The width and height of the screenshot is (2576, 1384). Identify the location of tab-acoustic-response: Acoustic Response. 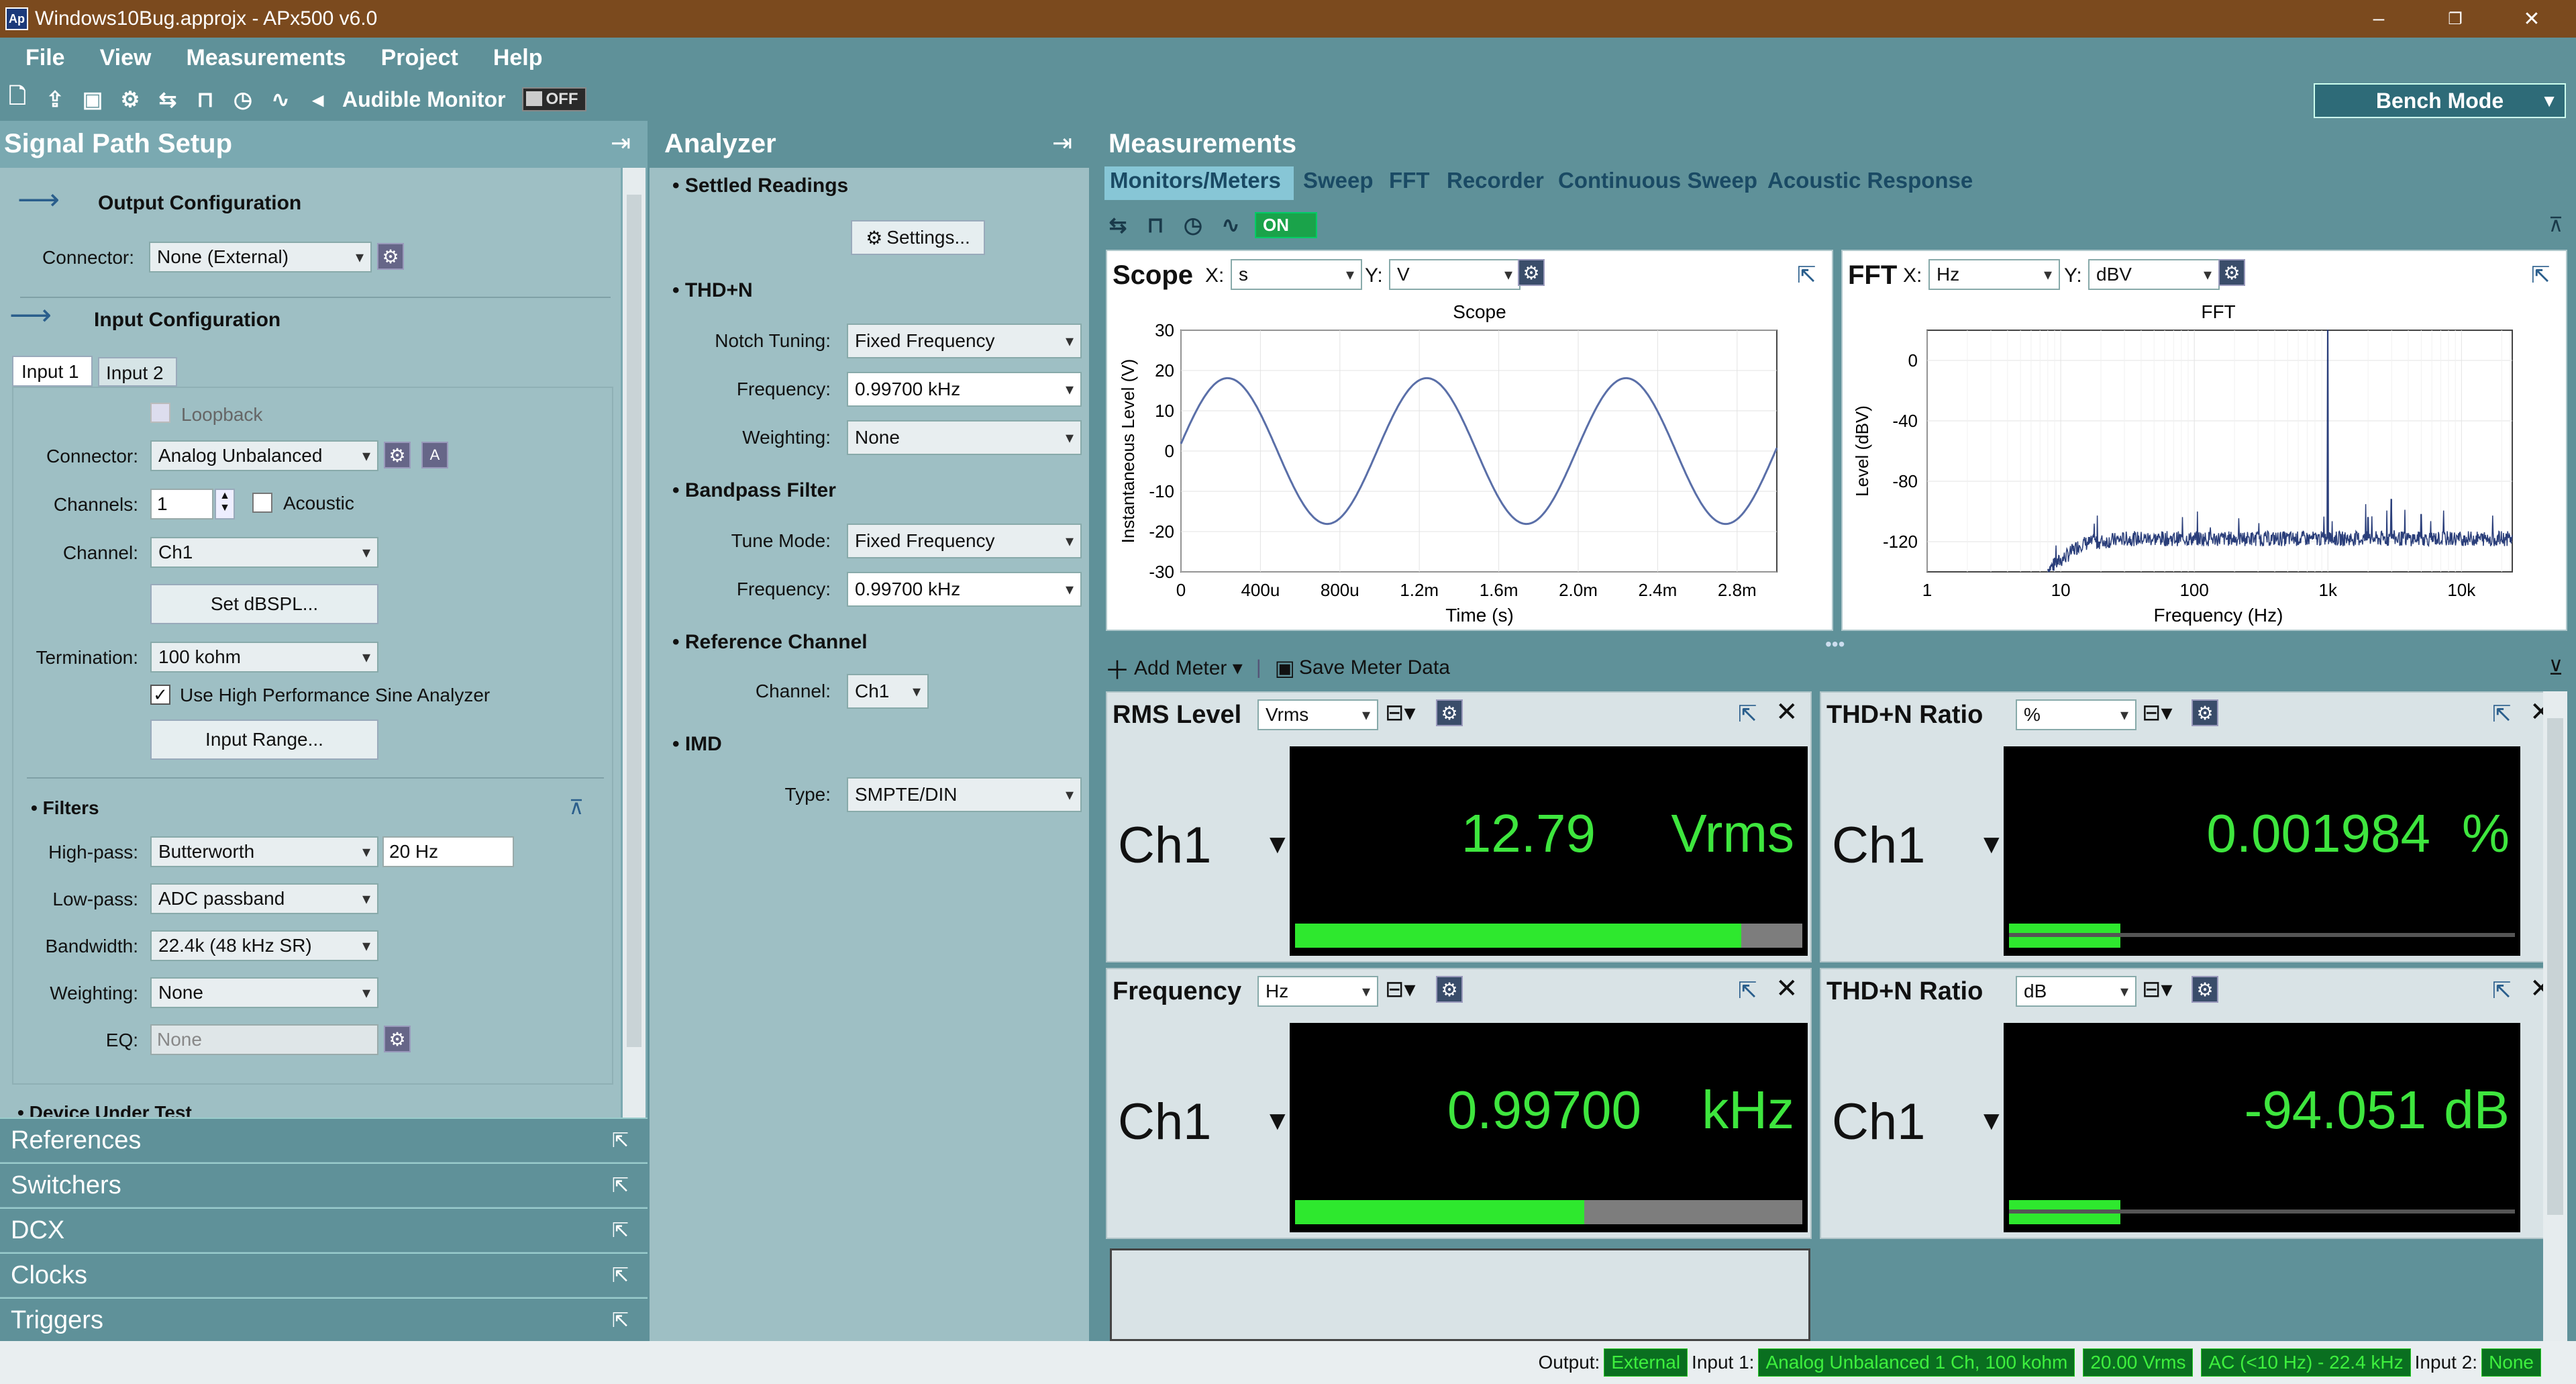
(1870, 180).